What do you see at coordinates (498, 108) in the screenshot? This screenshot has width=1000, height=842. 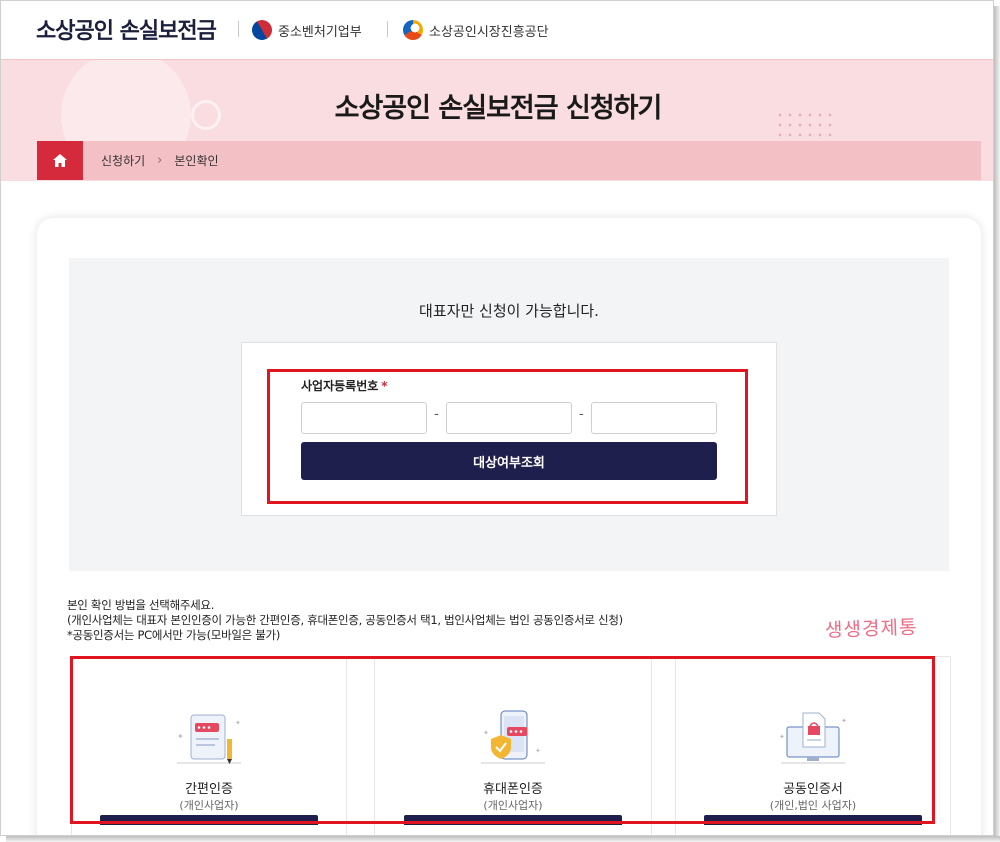 I see `page-title: 소상공인 손실보전금 신청하기` at bounding box center [498, 108].